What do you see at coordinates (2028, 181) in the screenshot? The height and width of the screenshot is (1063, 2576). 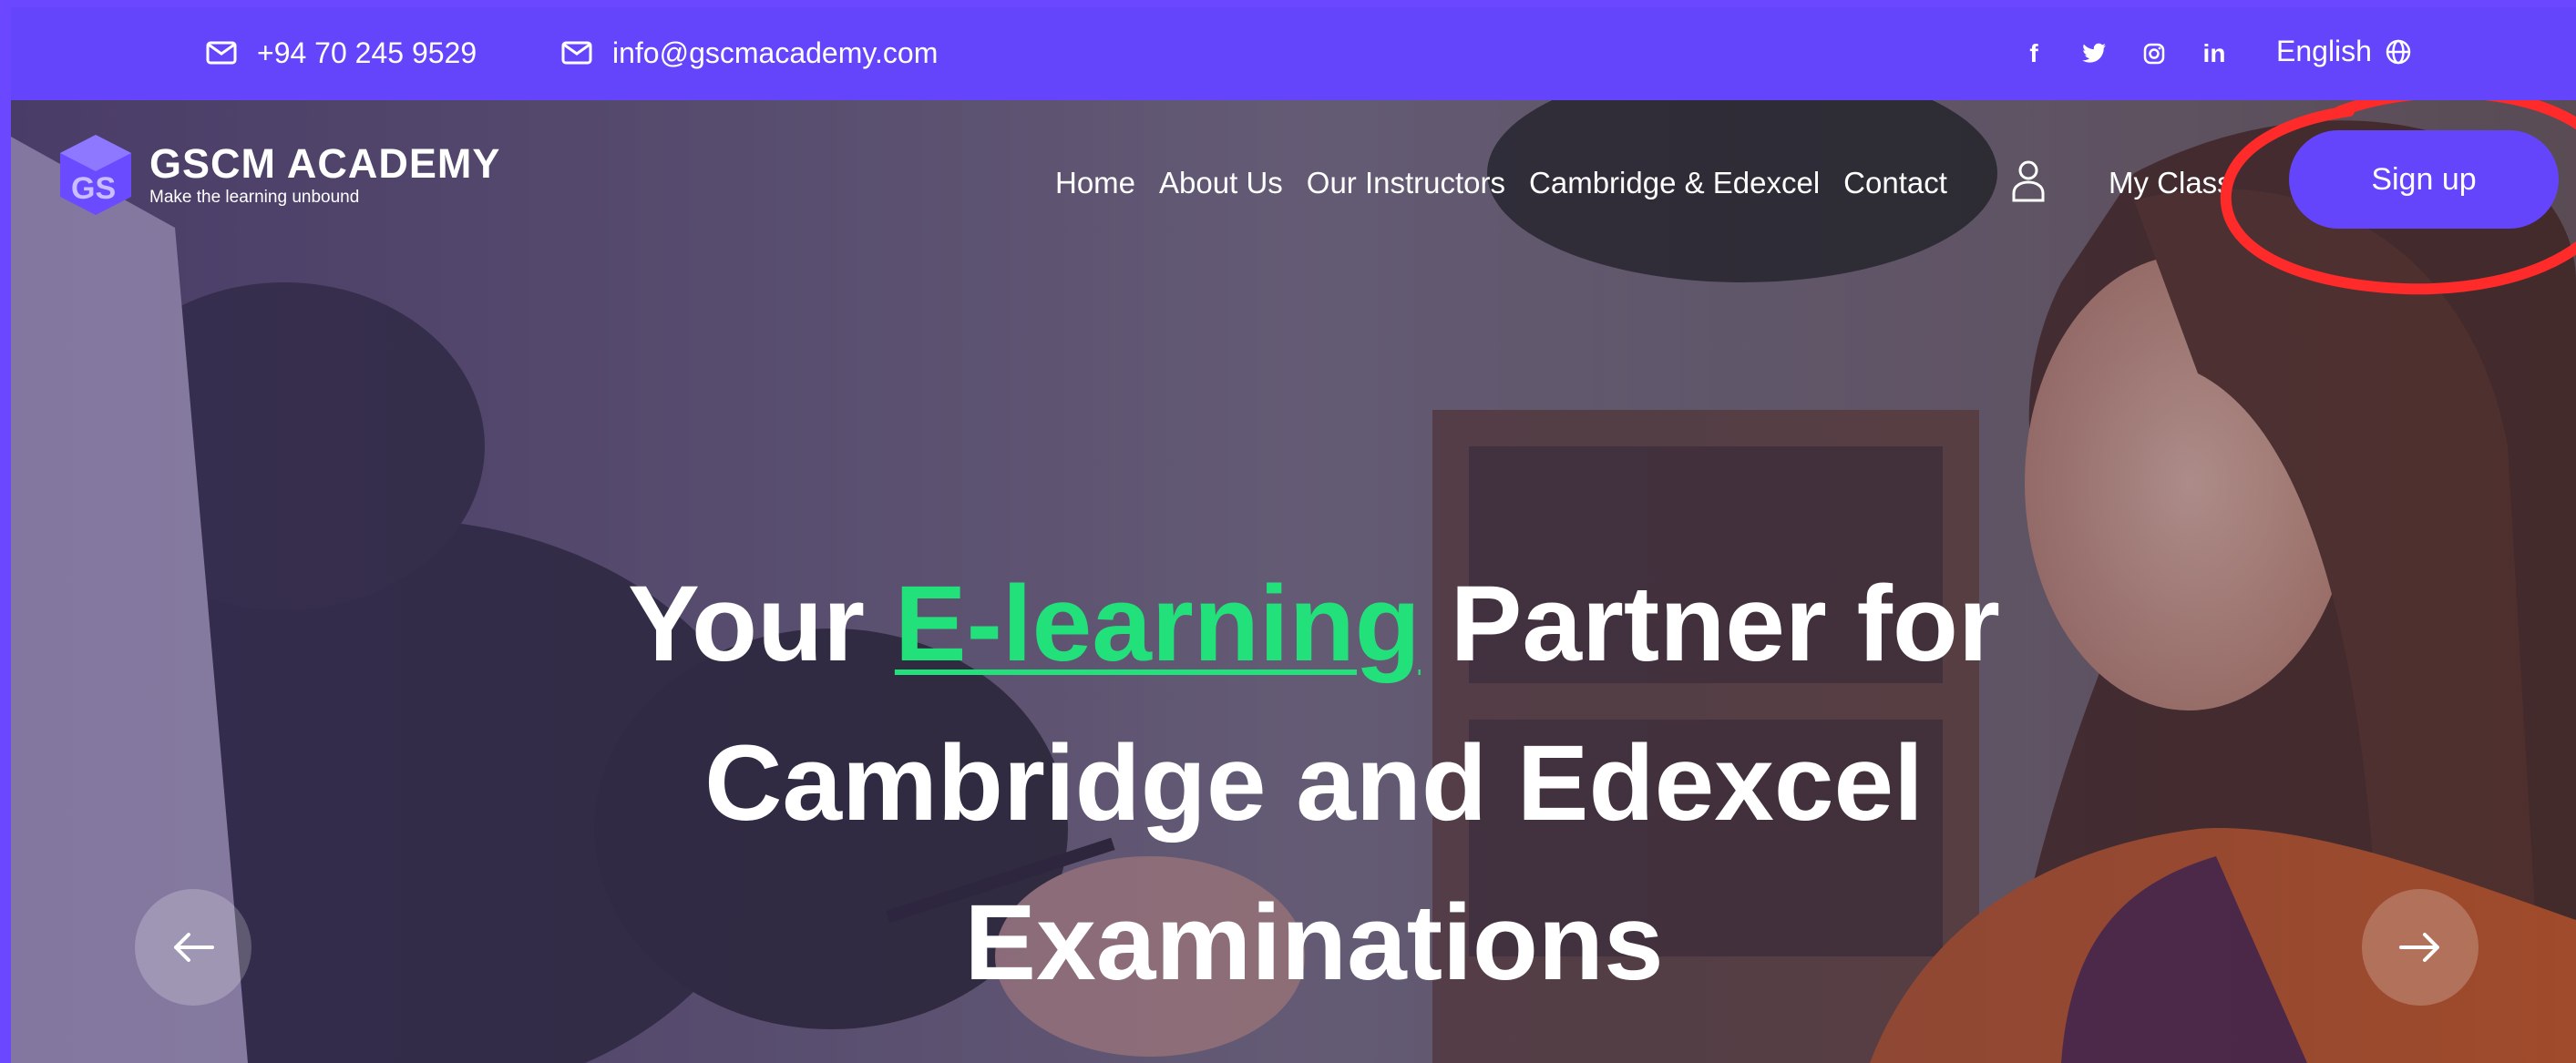 I see `user-icon` at bounding box center [2028, 181].